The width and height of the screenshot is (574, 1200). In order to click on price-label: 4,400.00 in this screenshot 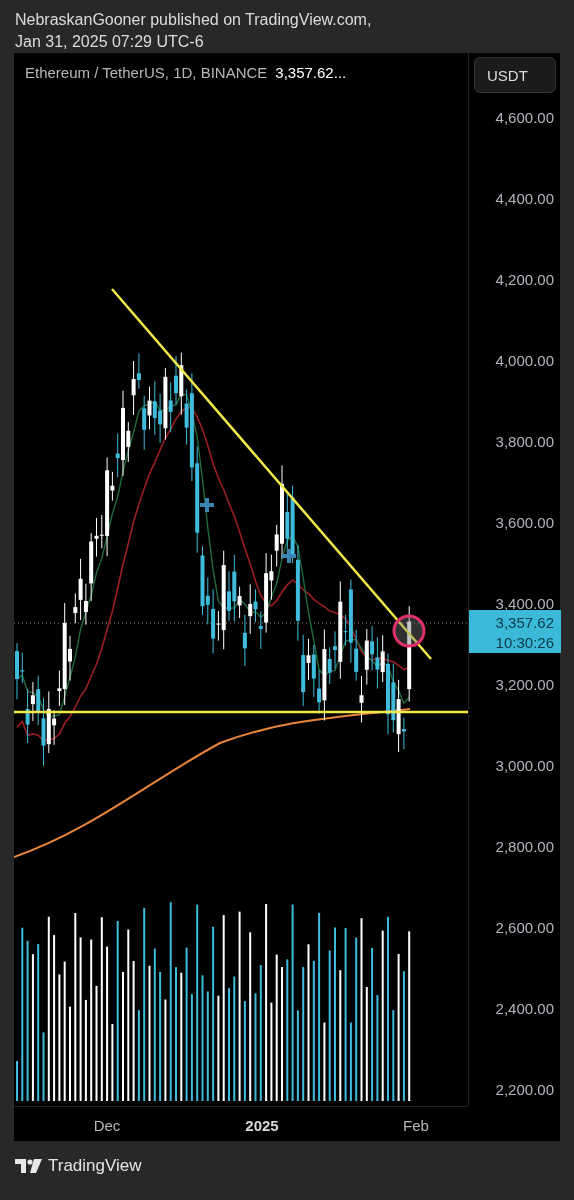, I will do `click(524, 198)`.